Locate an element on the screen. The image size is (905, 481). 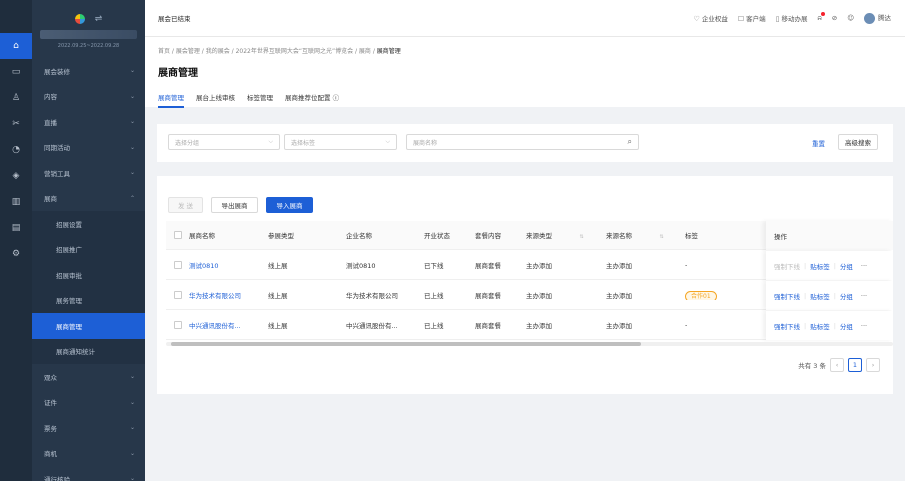
nav-item-exhibitor: 展商 ⌃ is located at coordinates (88, 199).